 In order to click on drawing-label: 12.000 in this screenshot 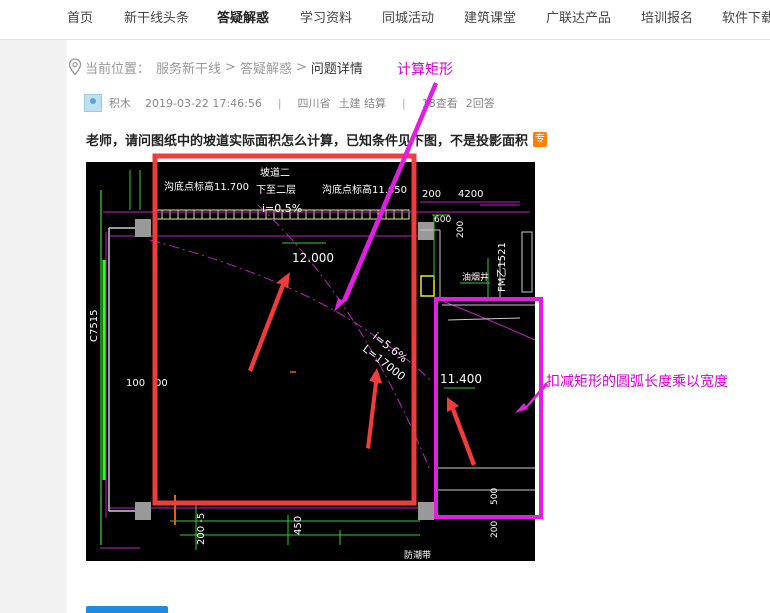, I will do `click(313, 258)`.